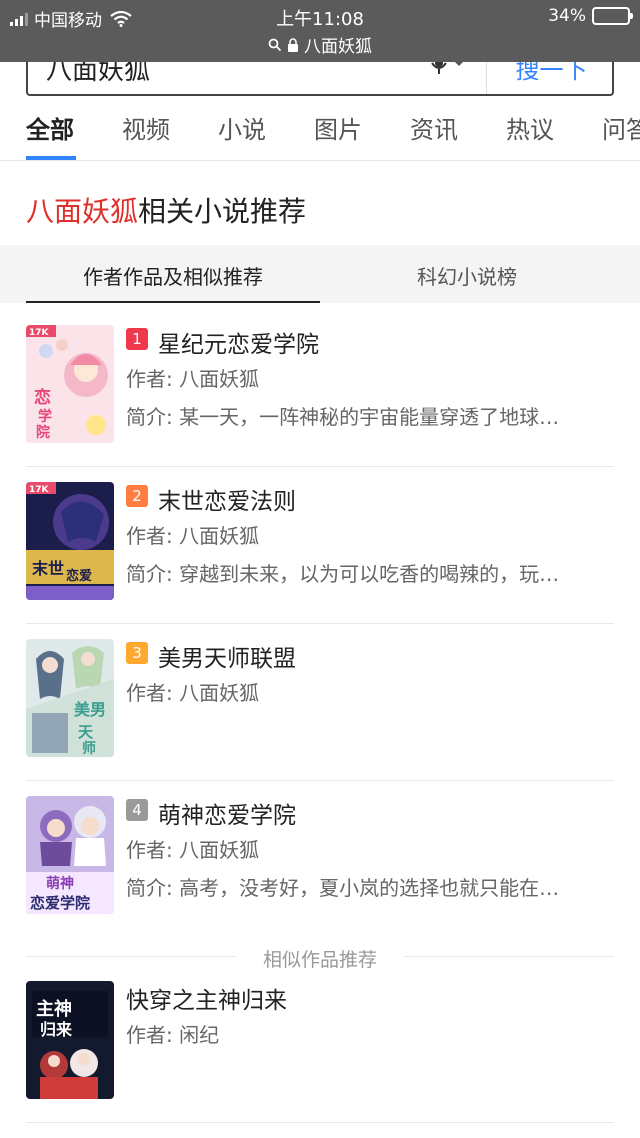  I want to click on book-cover: 美男 天 师, so click(70, 698).